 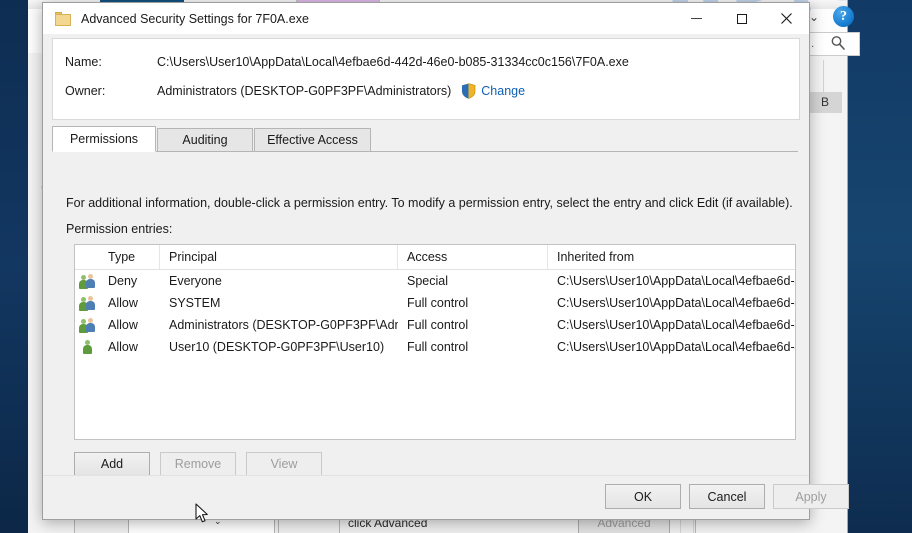 I want to click on column-header-principal: Principal, so click(x=279, y=257).